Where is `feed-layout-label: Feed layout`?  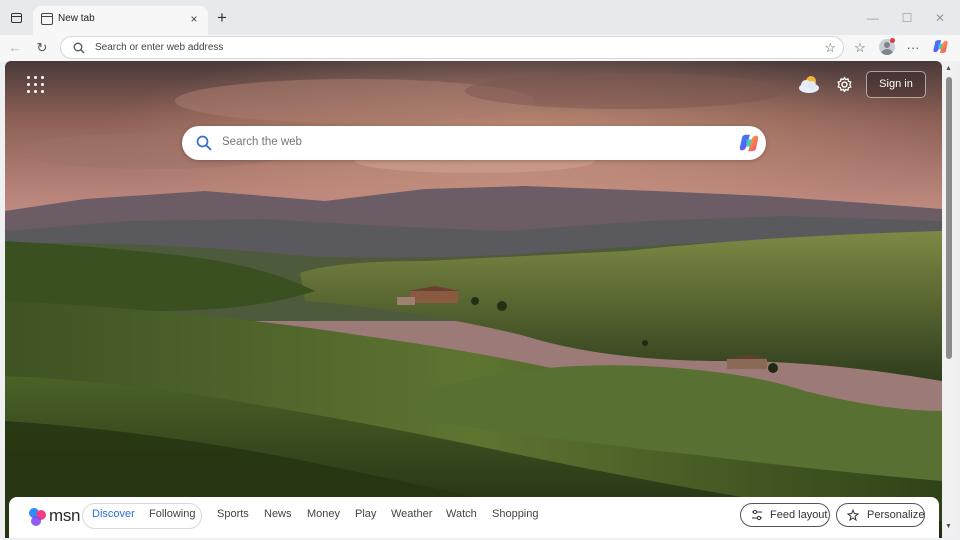 feed-layout-label: Feed layout is located at coordinates (799, 515).